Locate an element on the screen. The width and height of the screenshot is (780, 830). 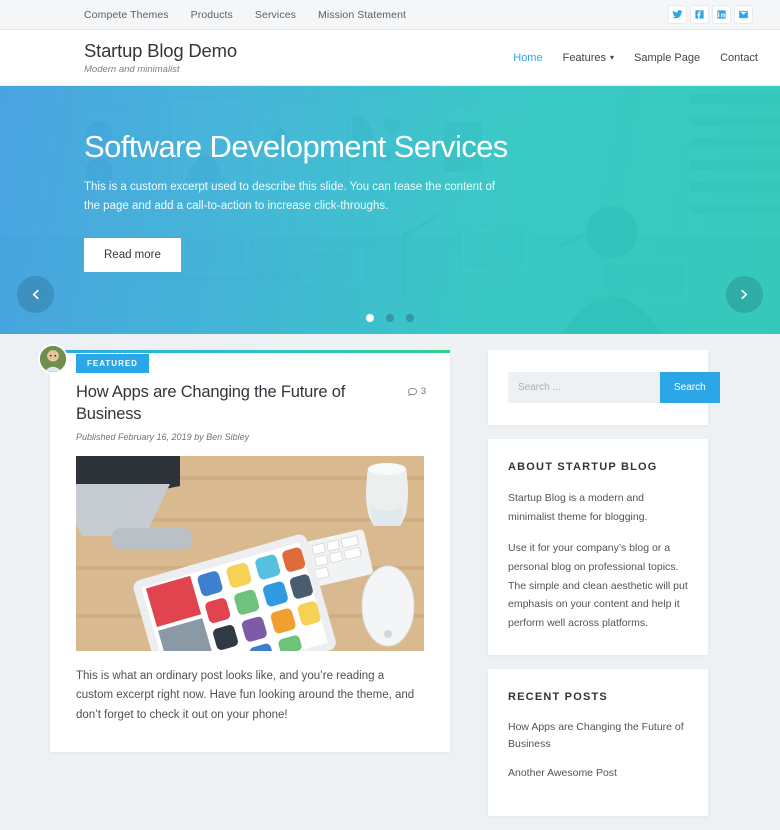
site-title: Startup Blog Demo is located at coordinates (160, 50).